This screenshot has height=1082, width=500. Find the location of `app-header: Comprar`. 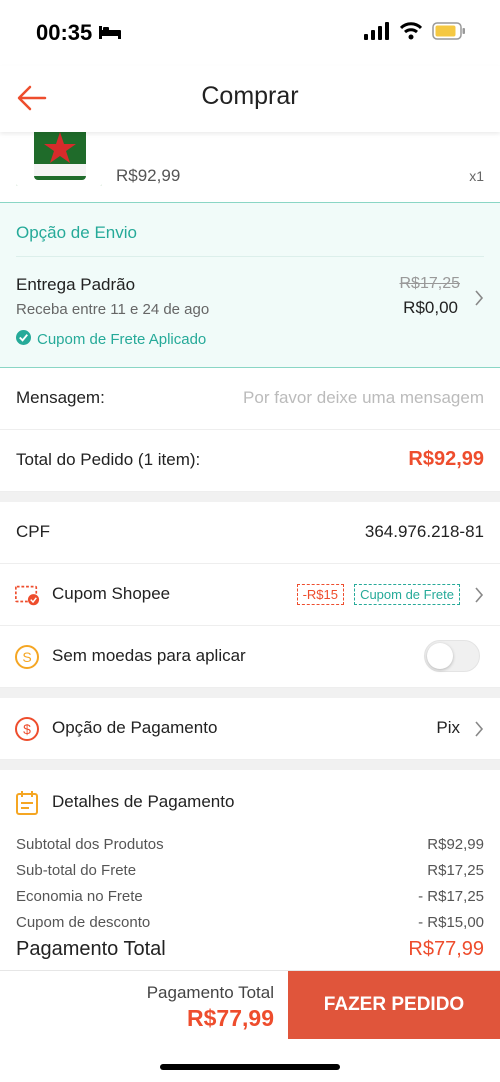

app-header: Comprar is located at coordinates (250, 99).